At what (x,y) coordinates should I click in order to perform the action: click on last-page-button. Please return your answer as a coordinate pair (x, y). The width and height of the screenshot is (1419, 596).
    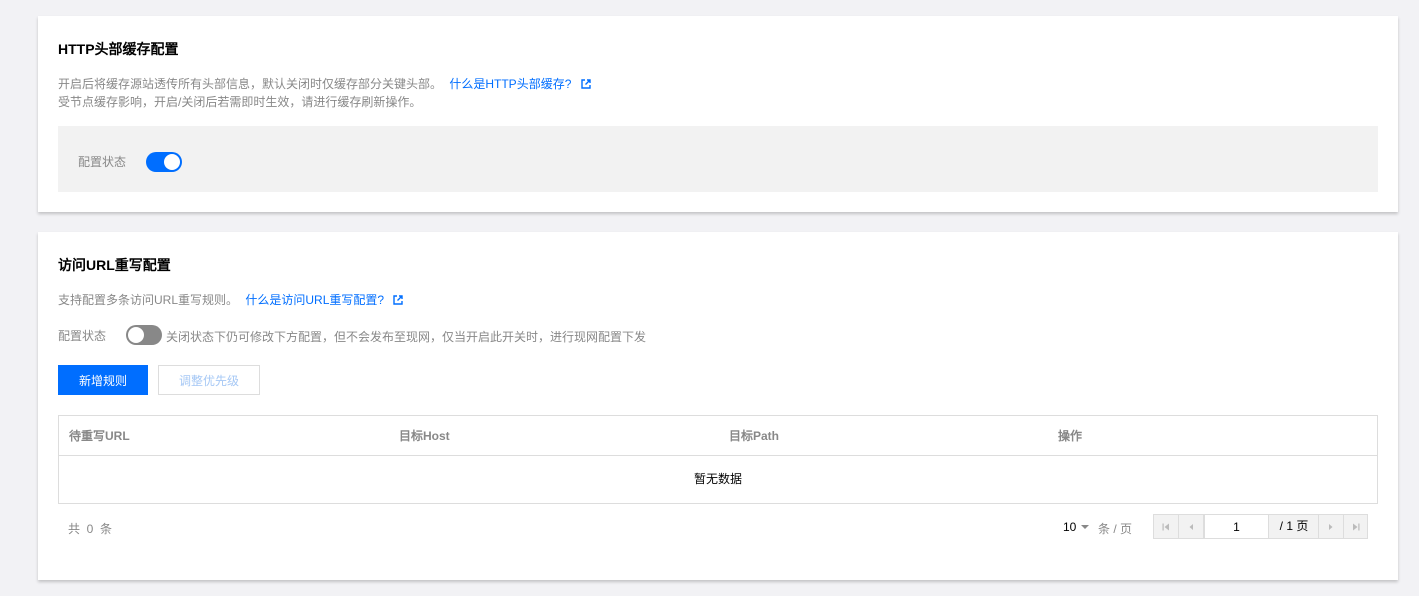
    Looking at the image, I should click on (1355, 526).